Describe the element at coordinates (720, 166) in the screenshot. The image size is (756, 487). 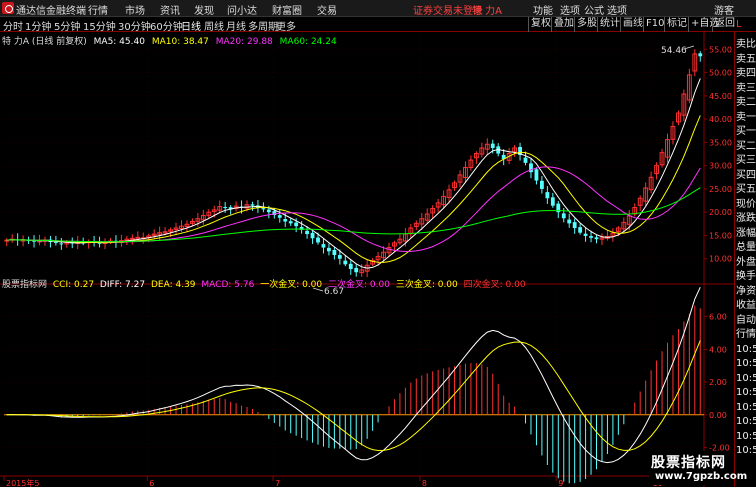
I see `price-tick-label: 30.00` at that location.